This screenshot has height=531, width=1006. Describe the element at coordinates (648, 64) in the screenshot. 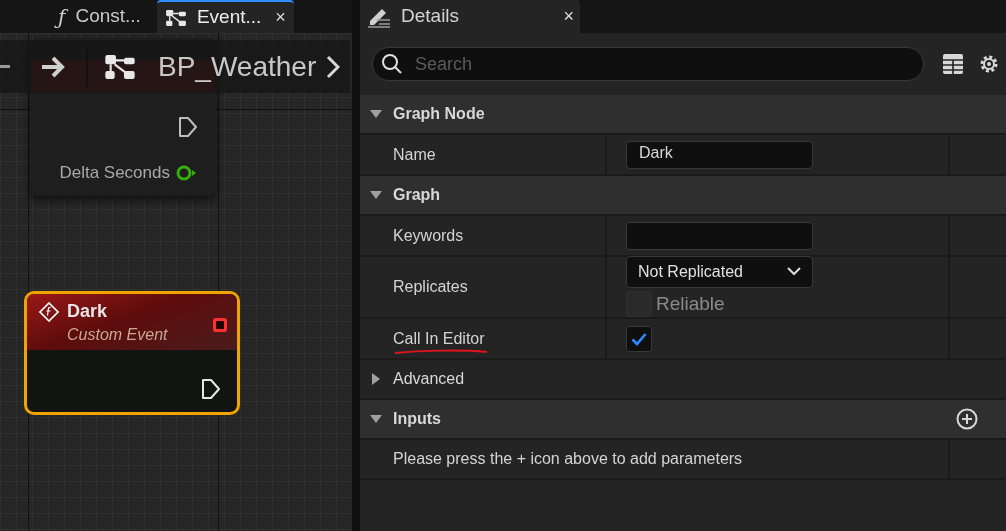

I see `search-field: Search` at that location.